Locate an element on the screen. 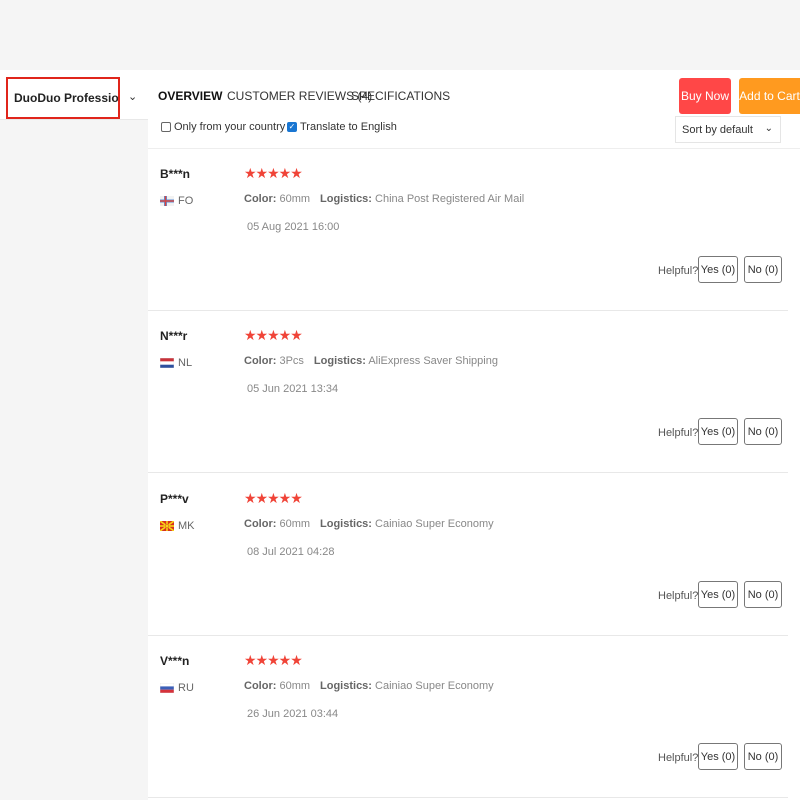 Image resolution: width=800 pixels, height=800 pixels. checkbox-unchecked-icon is located at coordinates (166, 127).